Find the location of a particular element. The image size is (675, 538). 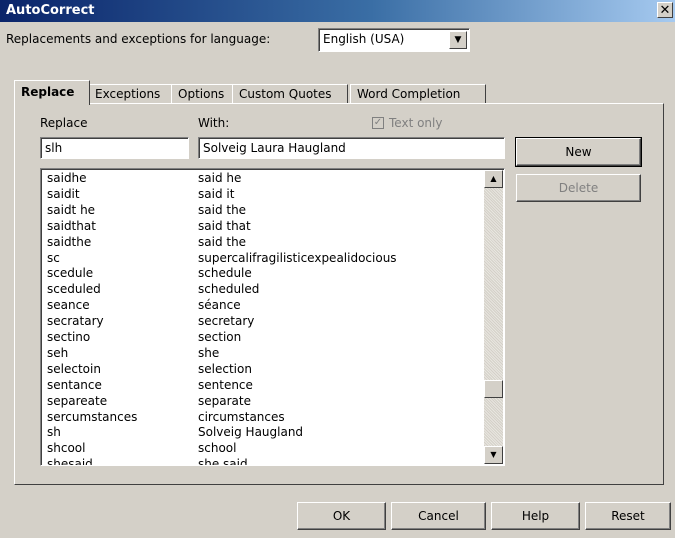

close-button: ✕ is located at coordinates (665, 10).